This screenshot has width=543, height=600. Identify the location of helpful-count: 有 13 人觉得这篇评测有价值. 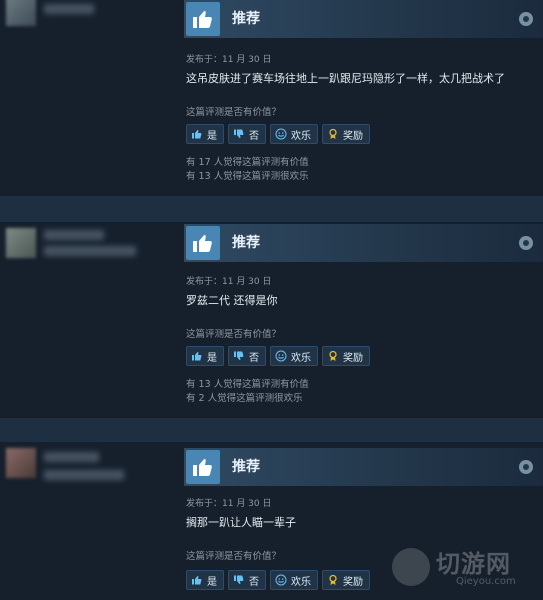
(247, 384).